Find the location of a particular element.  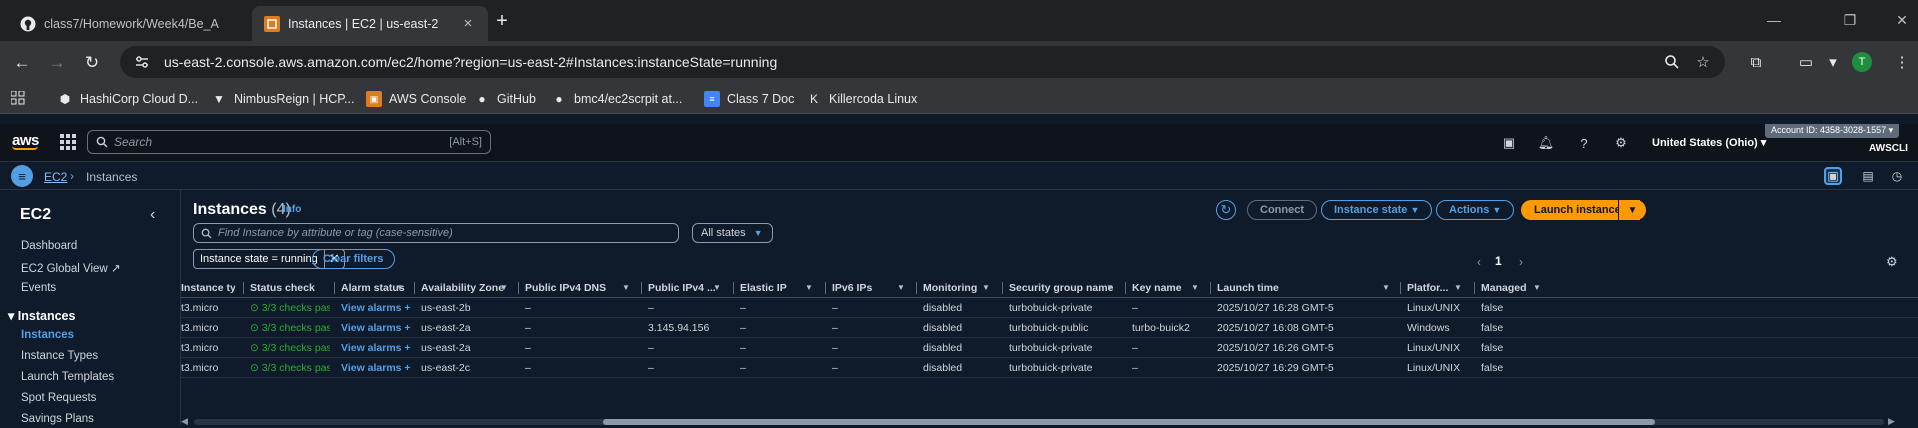

notifications-panel-icon: ▤ is located at coordinates (1868, 176).